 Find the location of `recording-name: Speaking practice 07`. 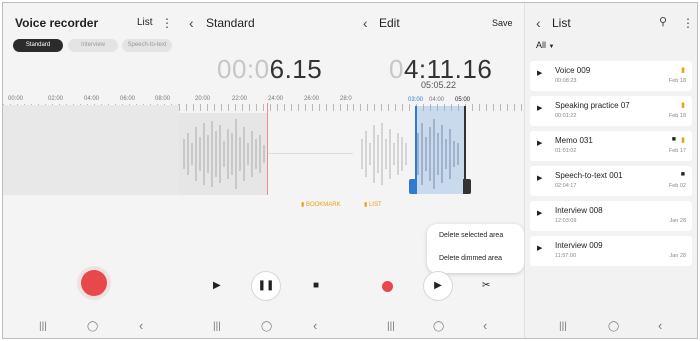

recording-name: Speaking practice 07 is located at coordinates (592, 105).